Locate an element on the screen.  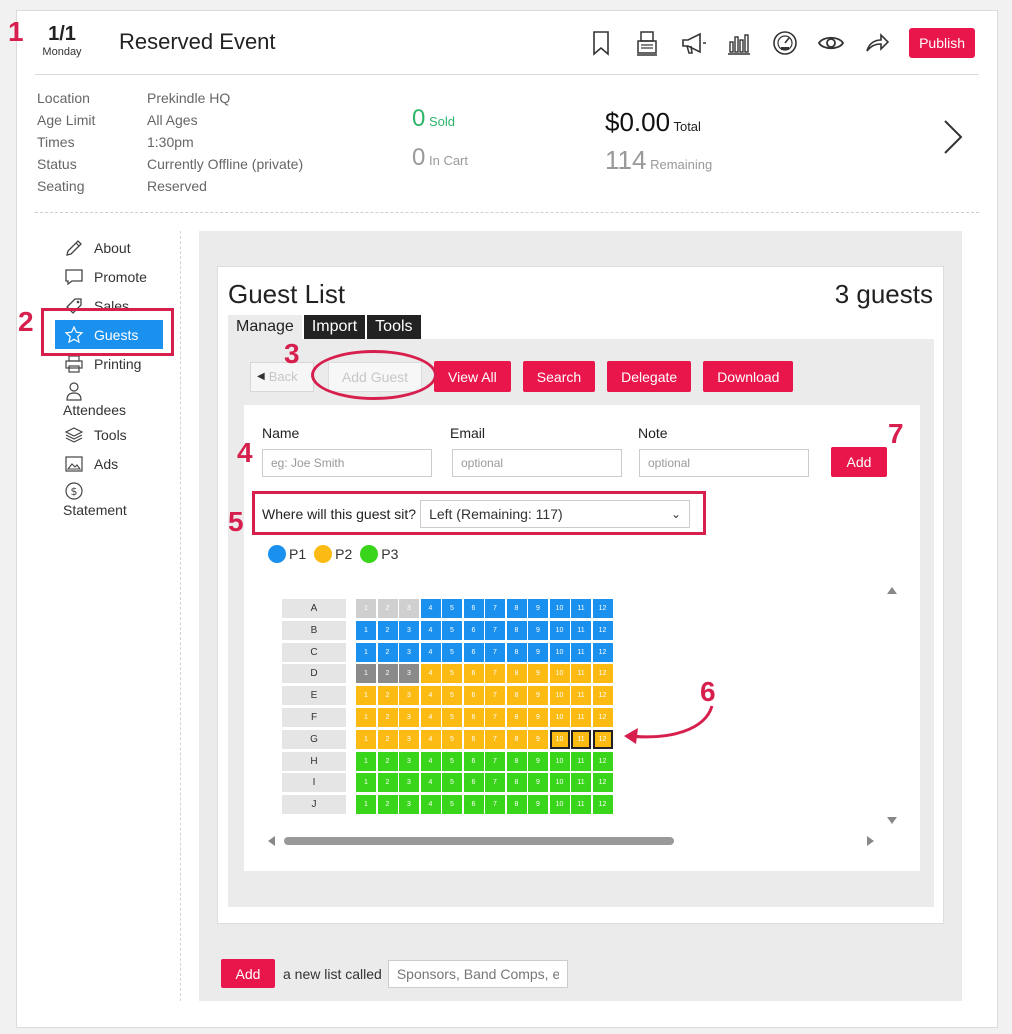
megaphone-icon is located at coordinates (693, 43).